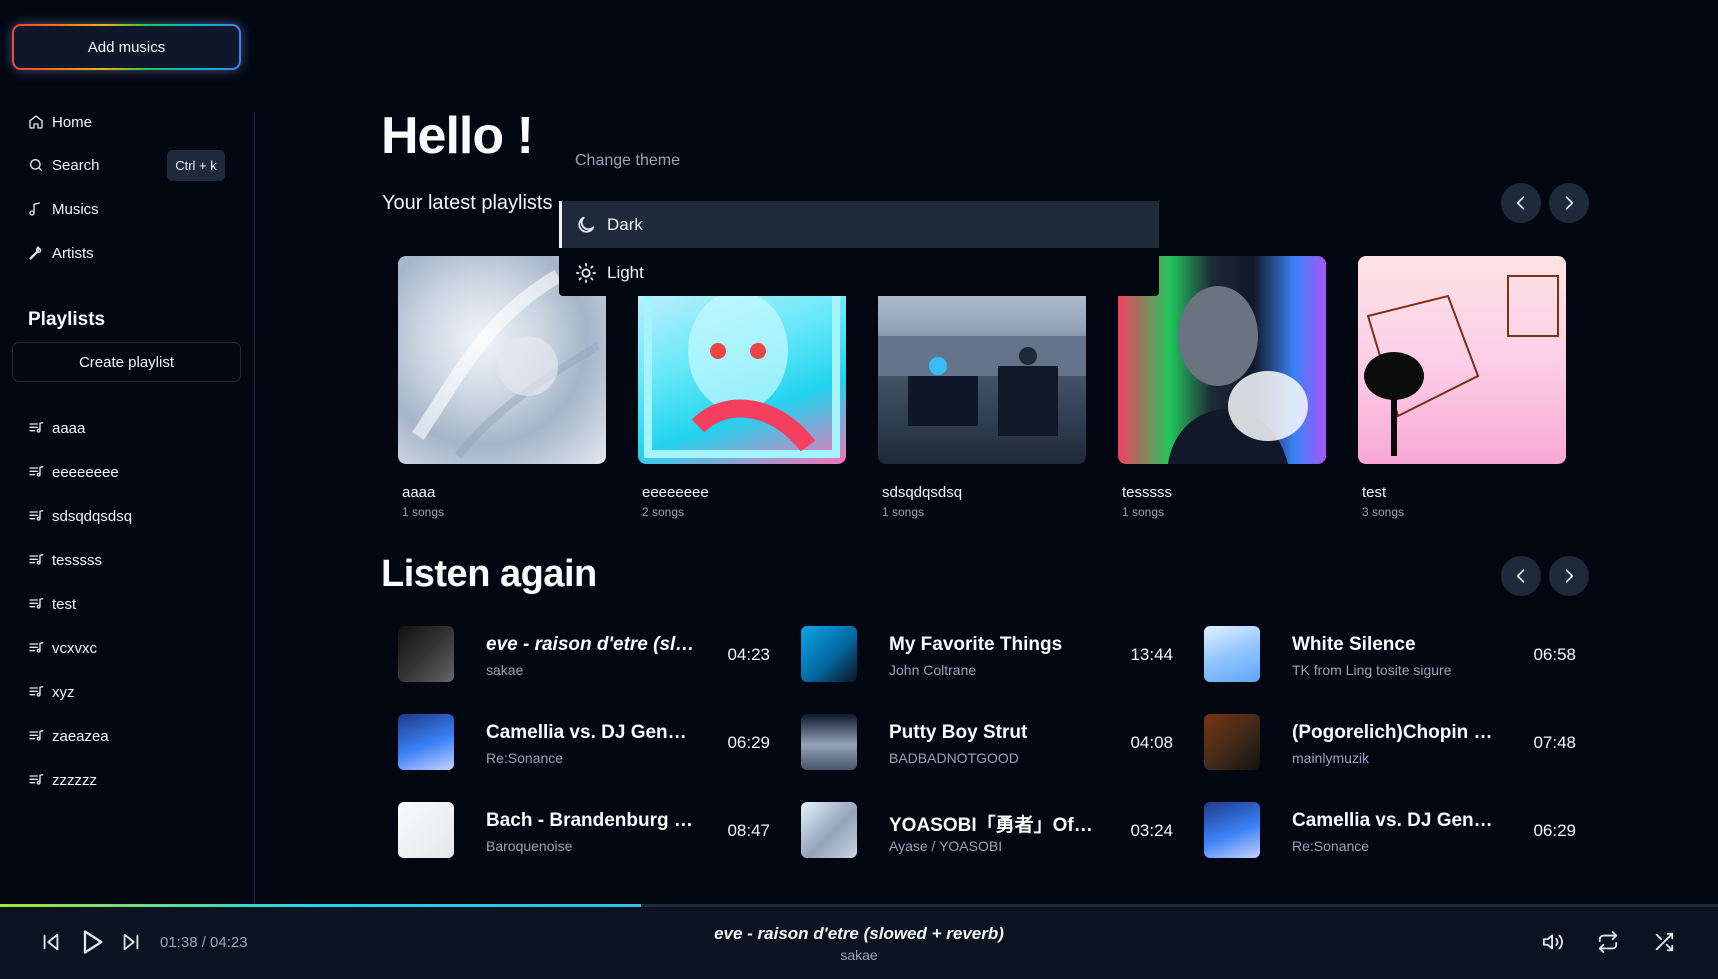 This screenshot has width=1718, height=979. I want to click on track-artist: John Coltrane, so click(933, 670).